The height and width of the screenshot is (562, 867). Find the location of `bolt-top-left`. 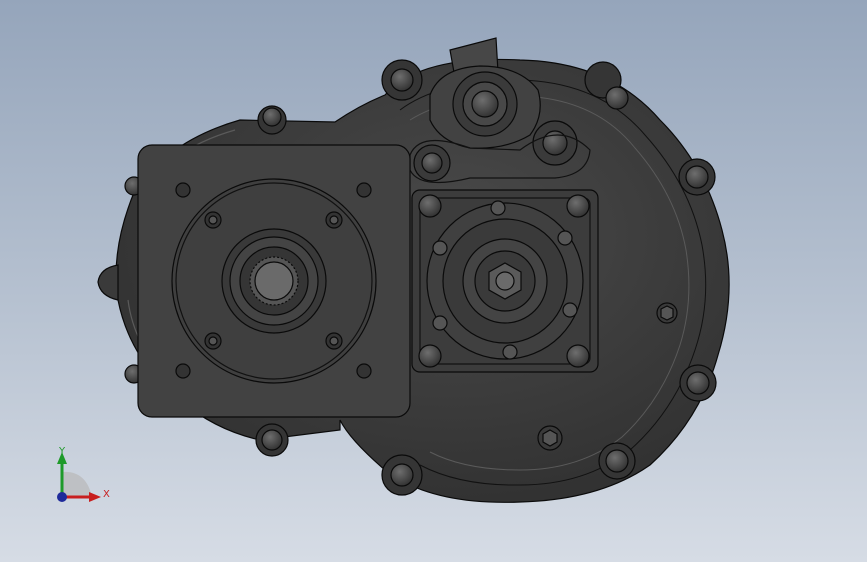

bolt-top-left is located at coordinates (402, 80).